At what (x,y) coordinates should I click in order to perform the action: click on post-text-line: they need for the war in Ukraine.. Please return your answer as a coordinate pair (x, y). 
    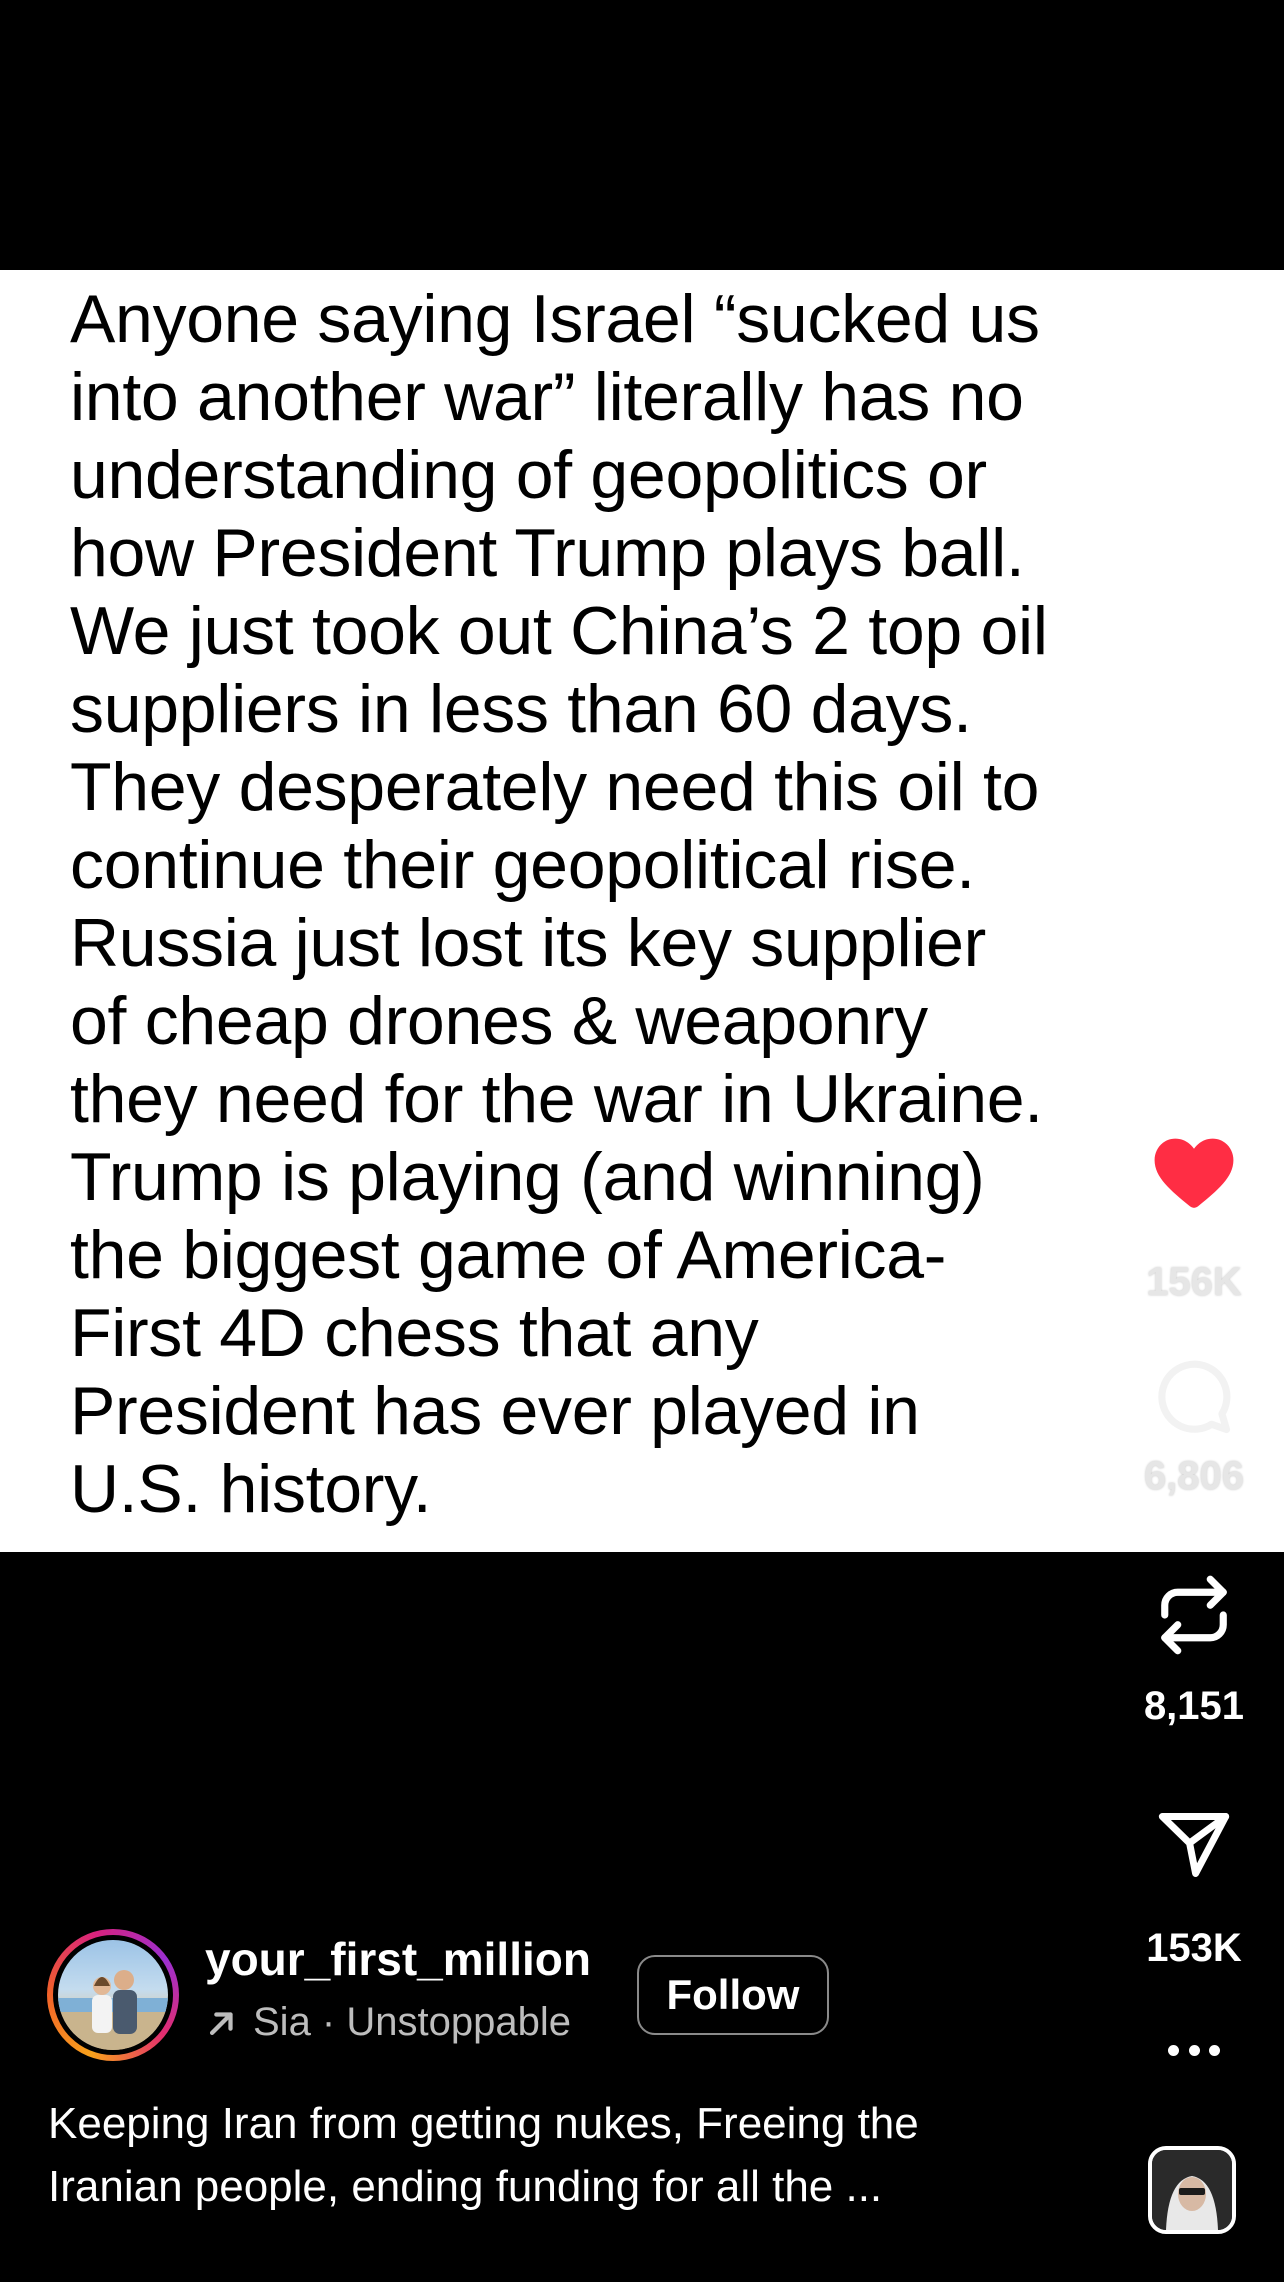
    Looking at the image, I should click on (556, 1099).